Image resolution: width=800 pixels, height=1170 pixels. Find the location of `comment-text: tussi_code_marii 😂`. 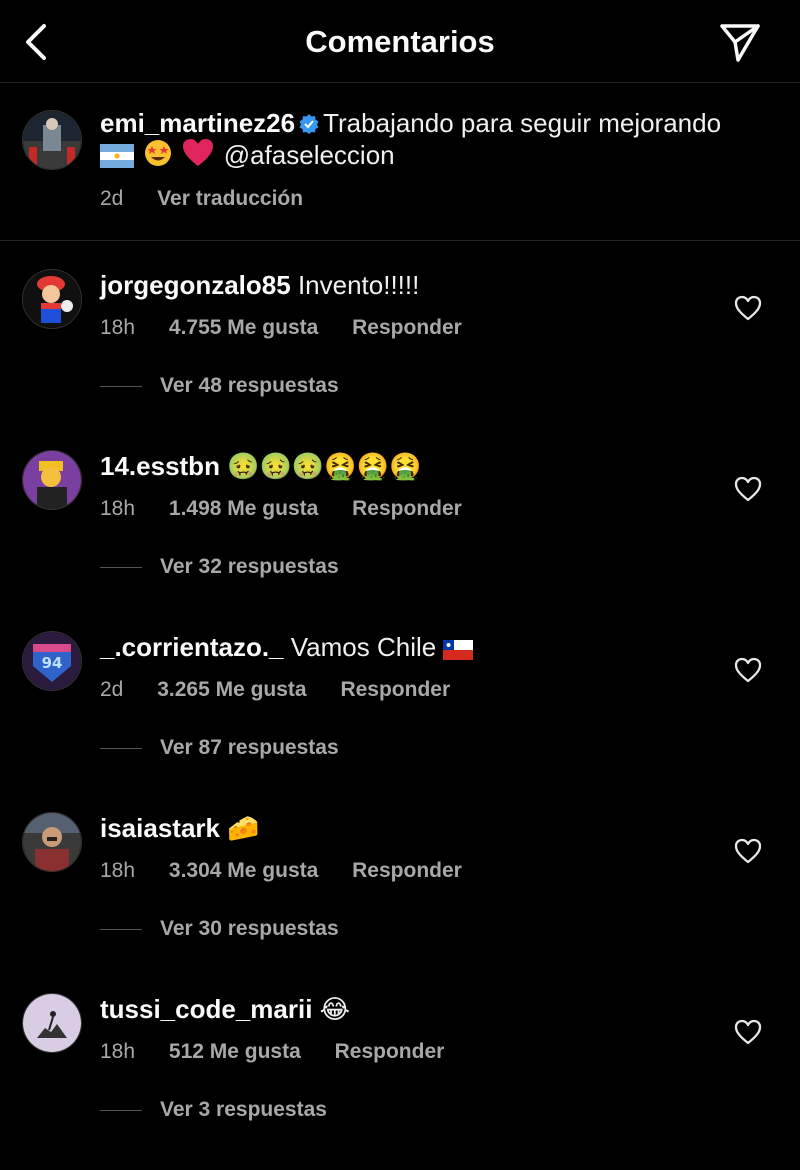

comment-text: tussi_code_marii 😂 is located at coordinates (225, 1009).